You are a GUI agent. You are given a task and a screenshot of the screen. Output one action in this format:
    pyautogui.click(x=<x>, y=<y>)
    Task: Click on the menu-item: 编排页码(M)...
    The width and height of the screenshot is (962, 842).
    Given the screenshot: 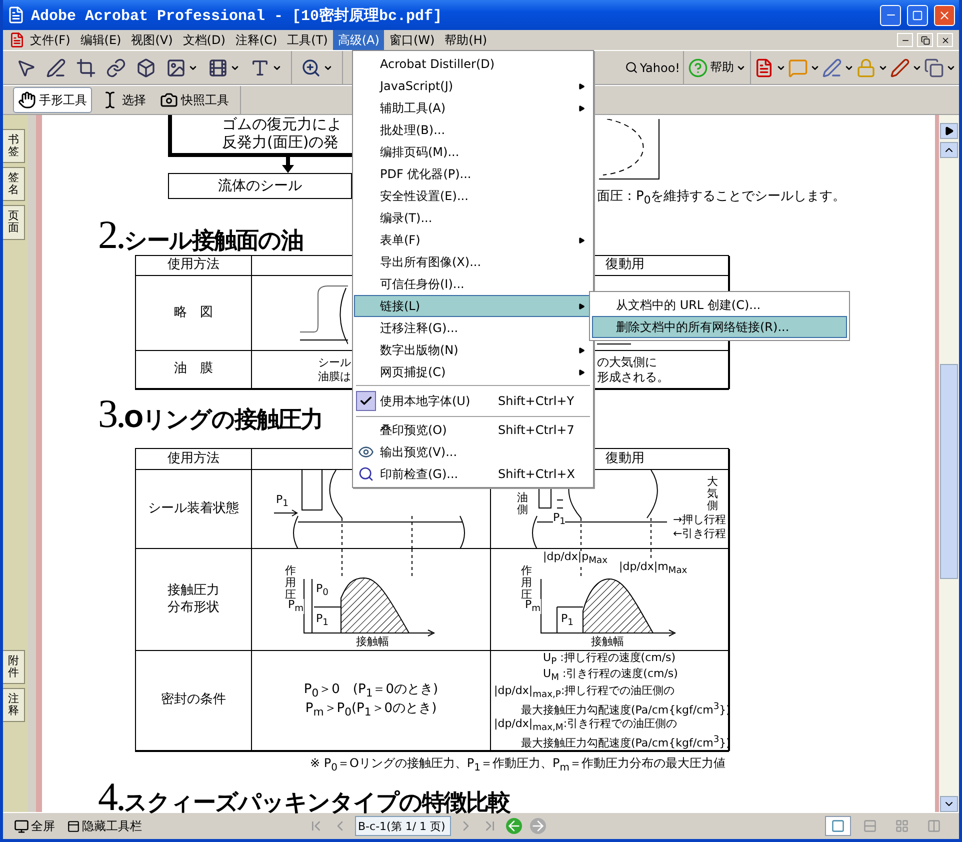 What is the action you would take?
    pyautogui.click(x=473, y=152)
    